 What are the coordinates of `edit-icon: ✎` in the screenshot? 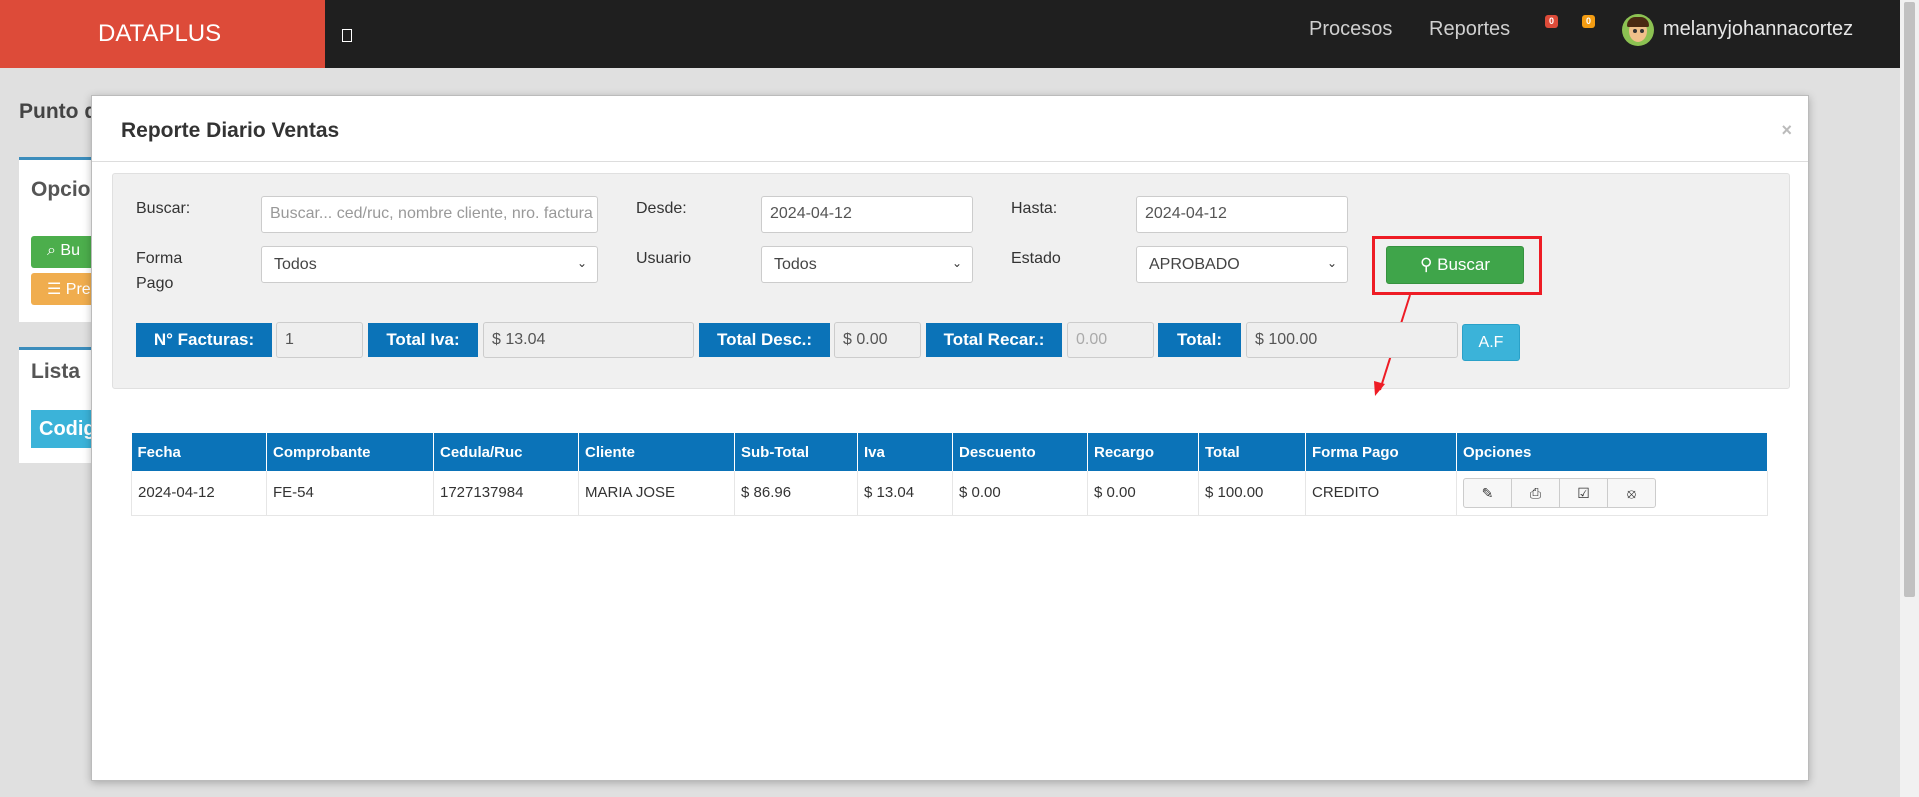 It's located at (1487, 492).